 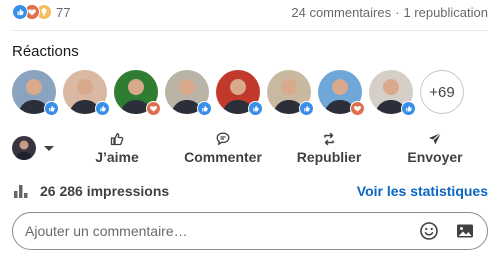 What do you see at coordinates (117, 139) in the screenshot?
I see `thumbs-up-icon` at bounding box center [117, 139].